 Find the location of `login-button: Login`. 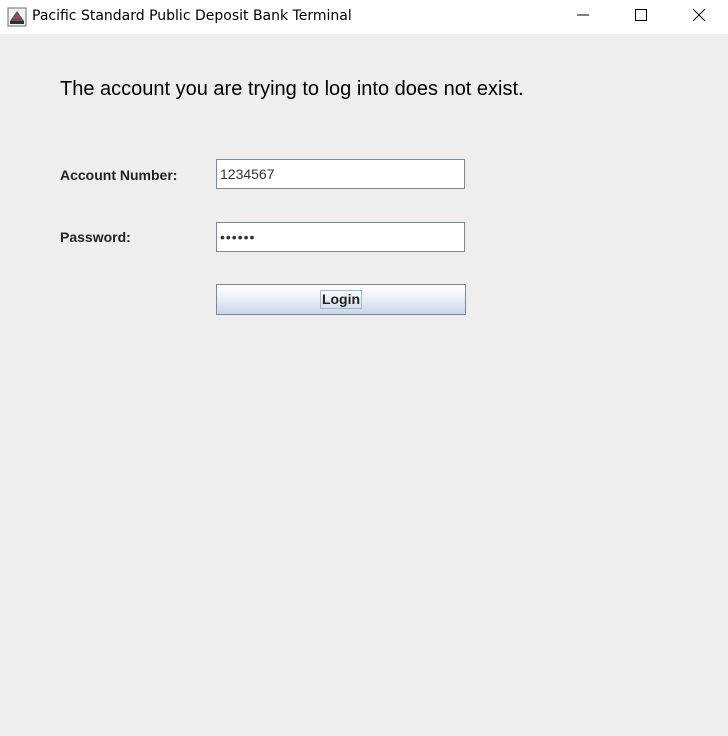

login-button: Login is located at coordinates (341, 299).